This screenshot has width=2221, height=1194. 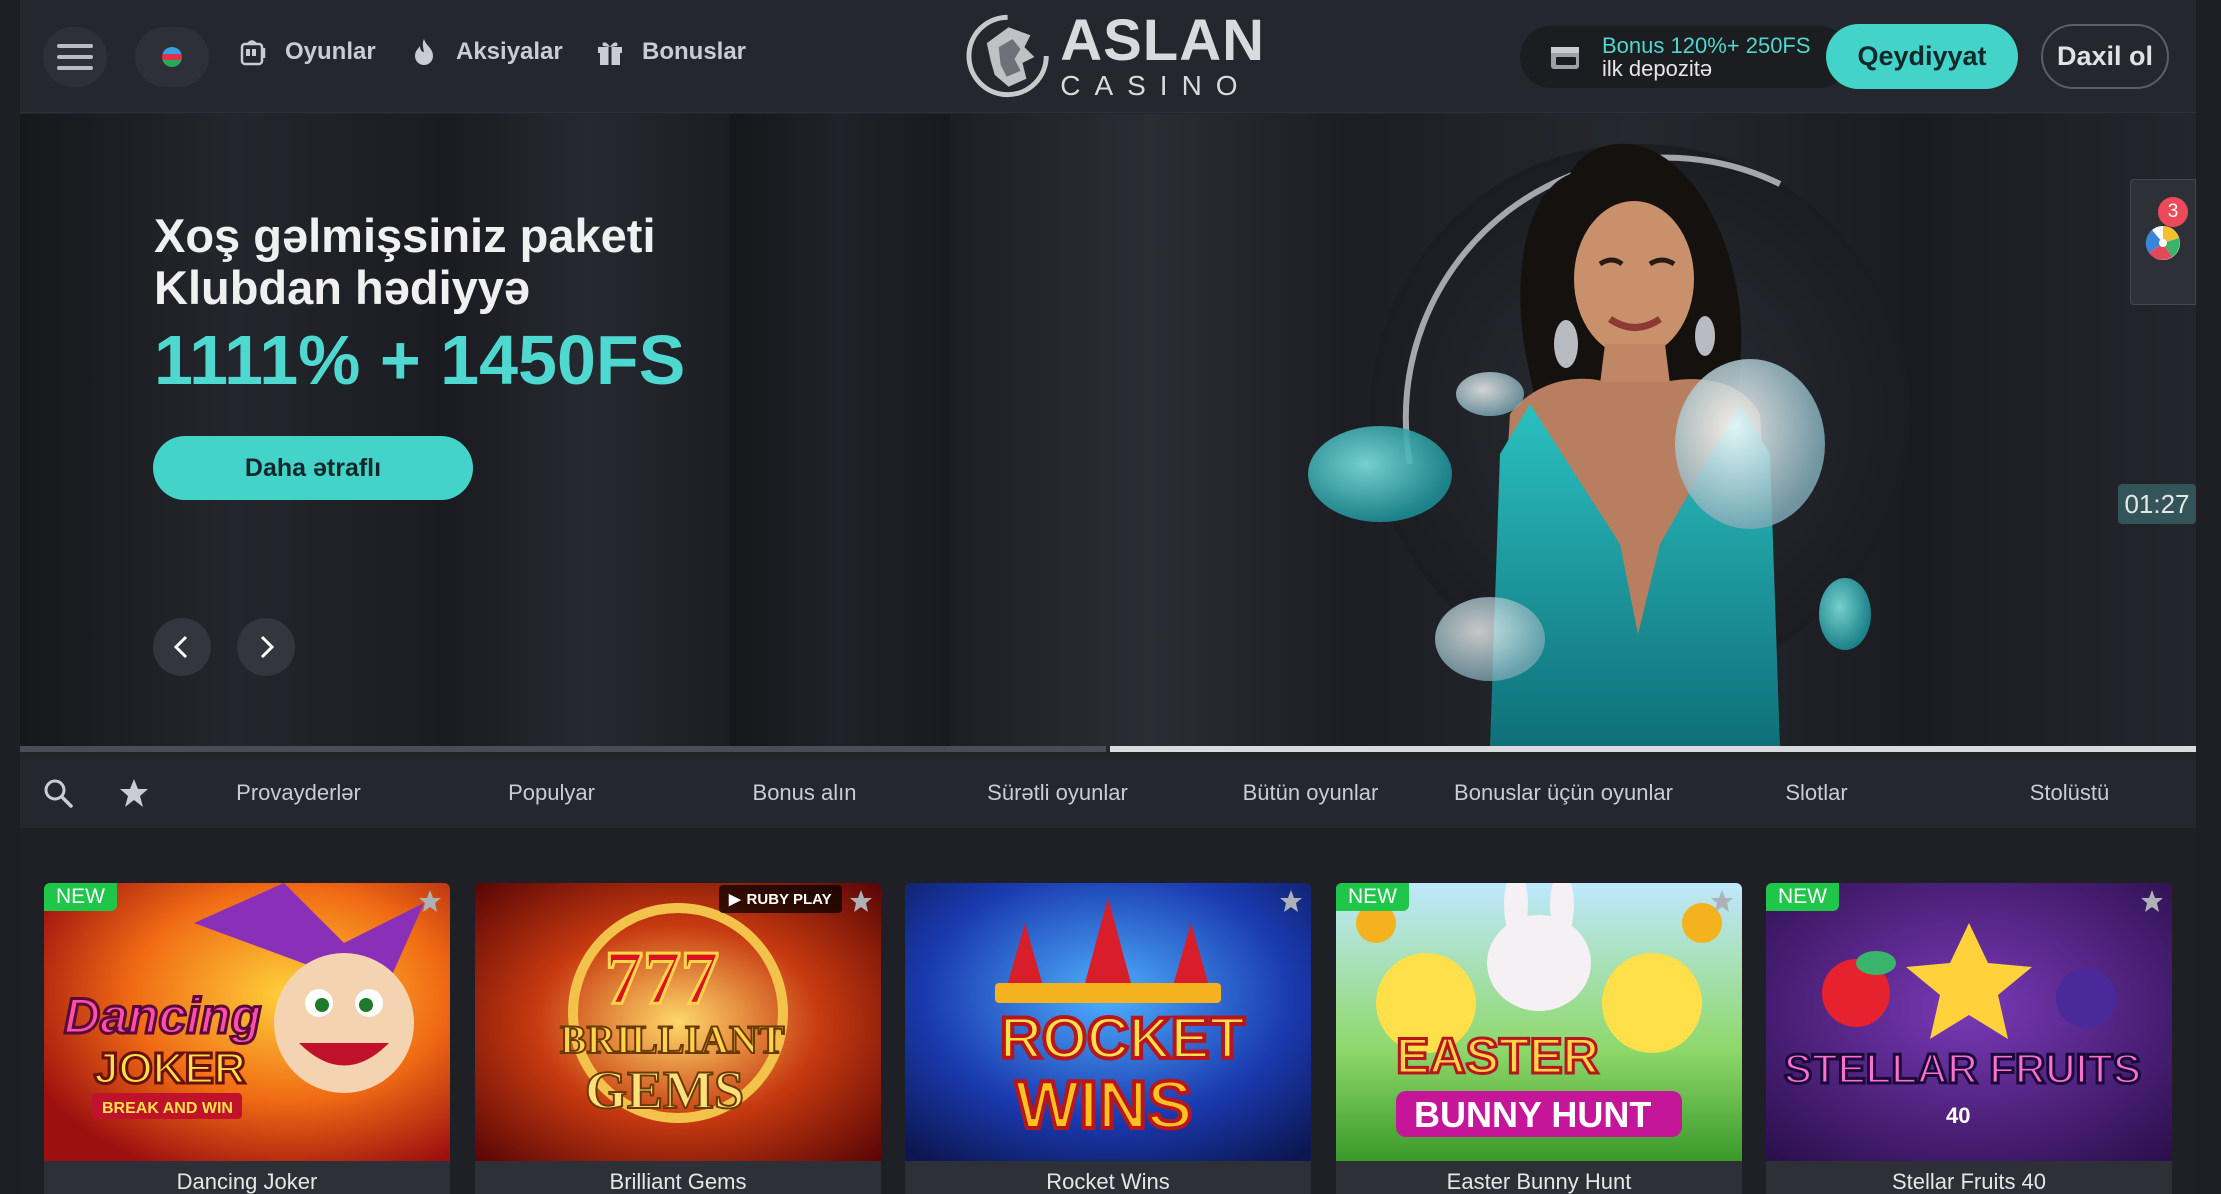 What do you see at coordinates (664, 1090) in the screenshot?
I see `game-logo-text: GEMS` at bounding box center [664, 1090].